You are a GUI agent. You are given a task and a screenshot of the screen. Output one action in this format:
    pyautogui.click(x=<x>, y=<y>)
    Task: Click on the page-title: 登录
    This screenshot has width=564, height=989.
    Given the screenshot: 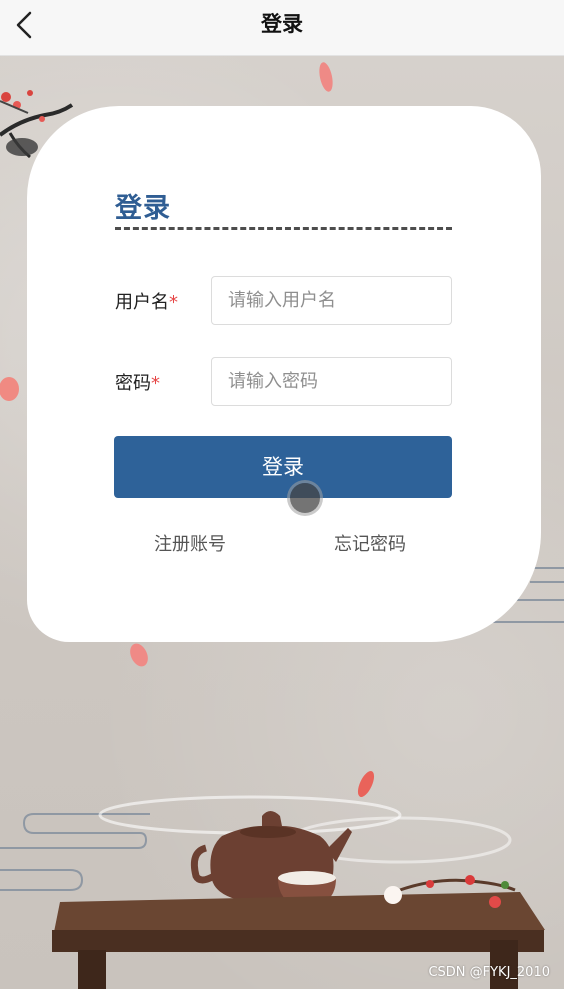 What is the action you would take?
    pyautogui.click(x=282, y=24)
    